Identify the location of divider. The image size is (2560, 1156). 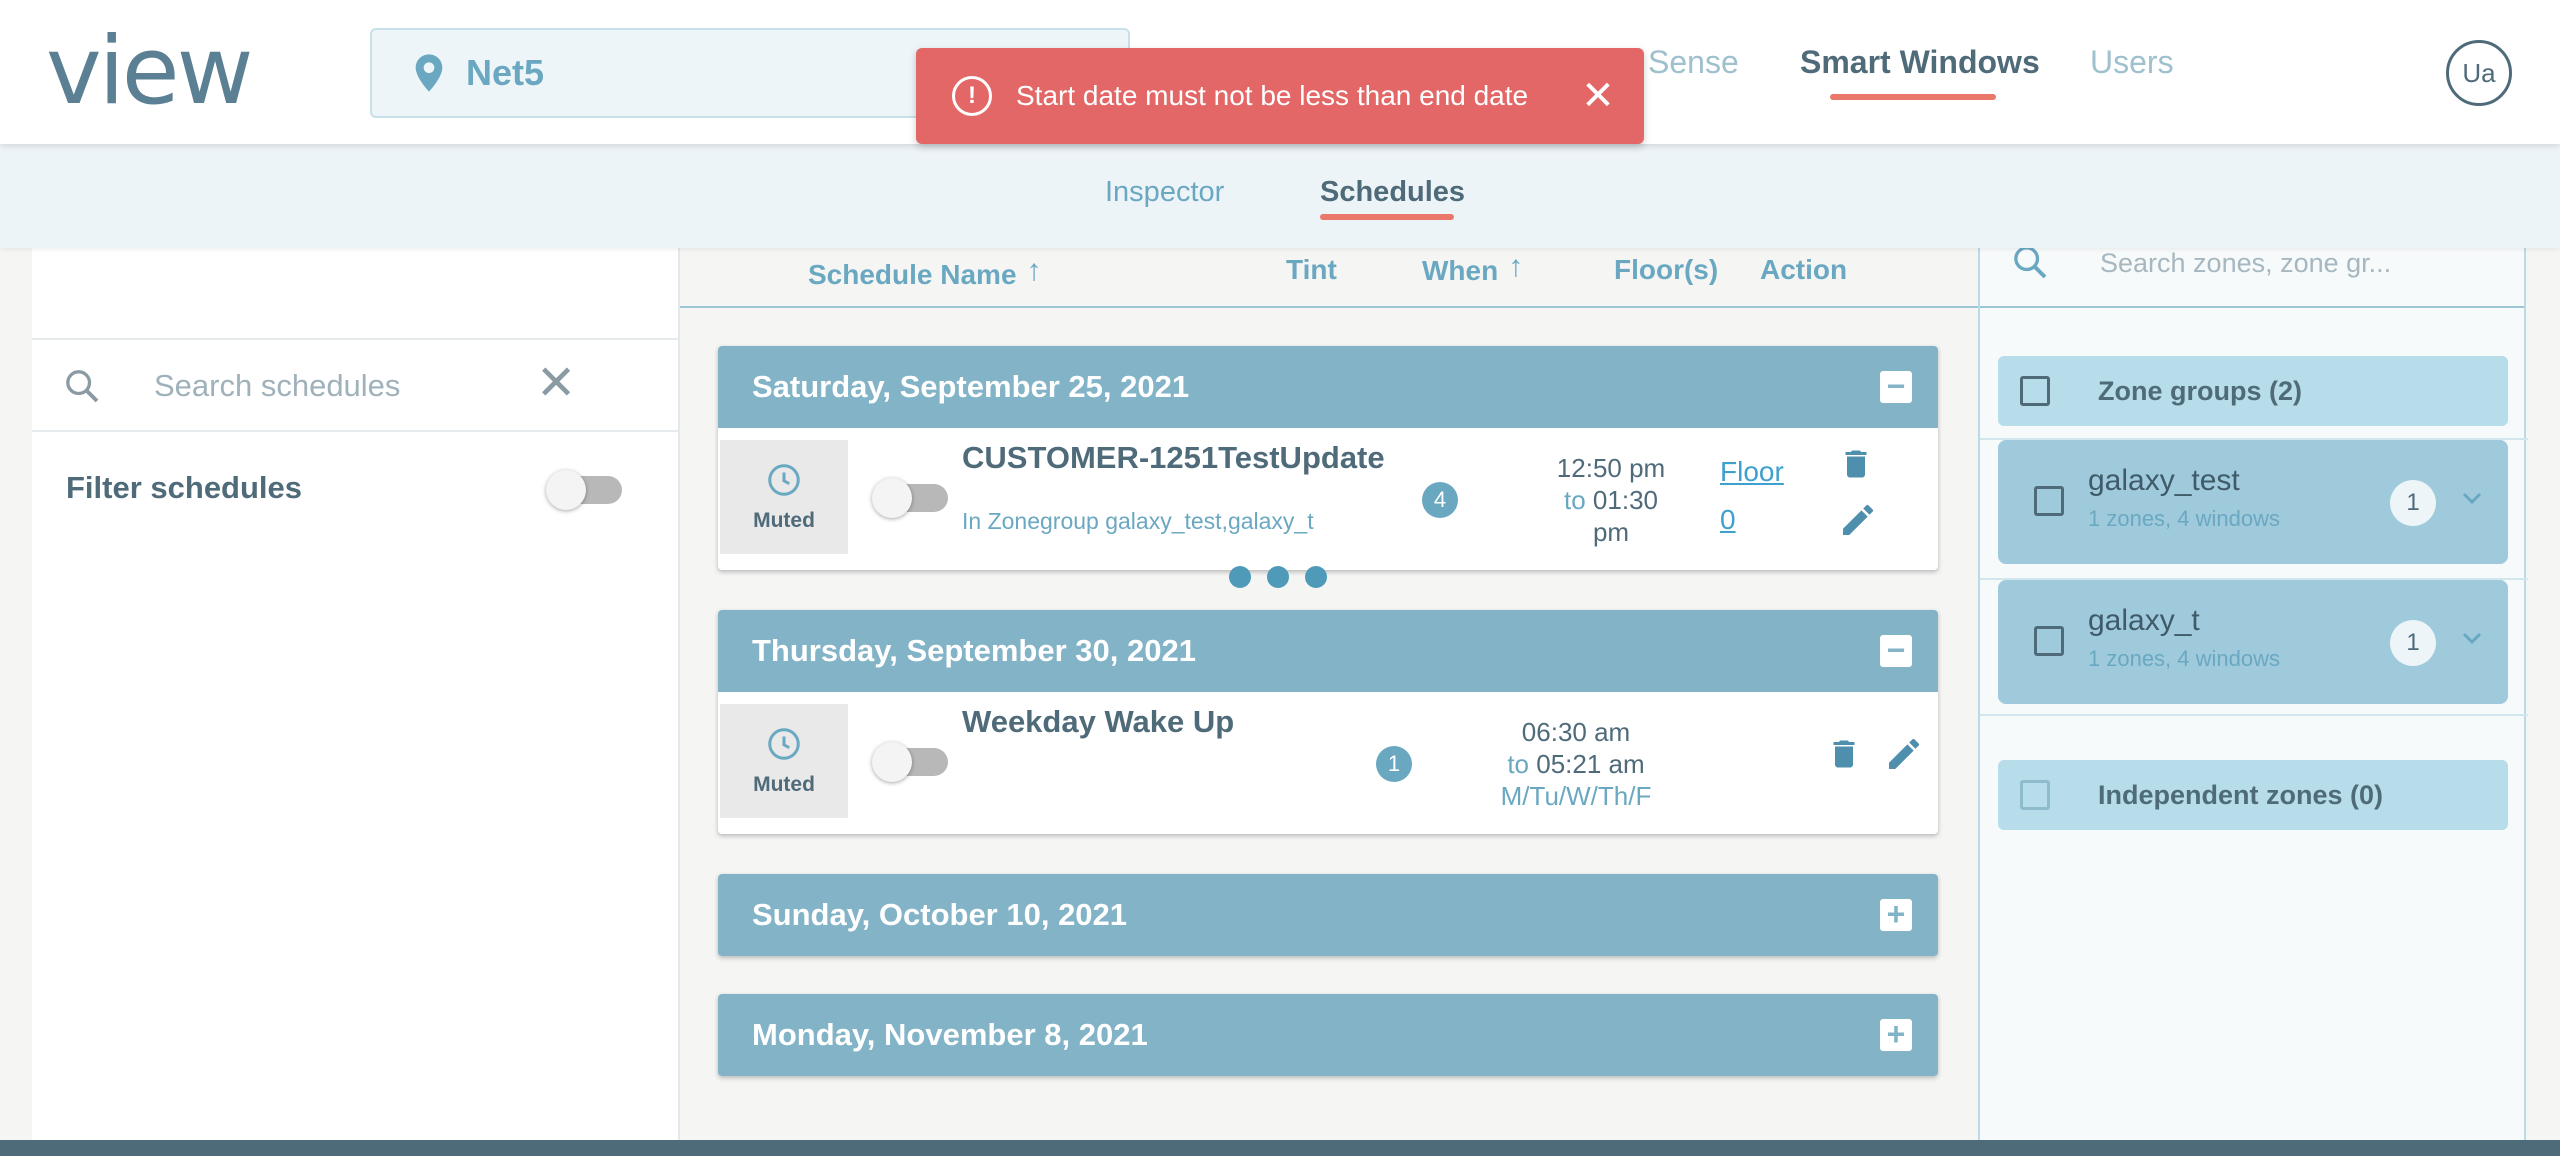
(2254, 715).